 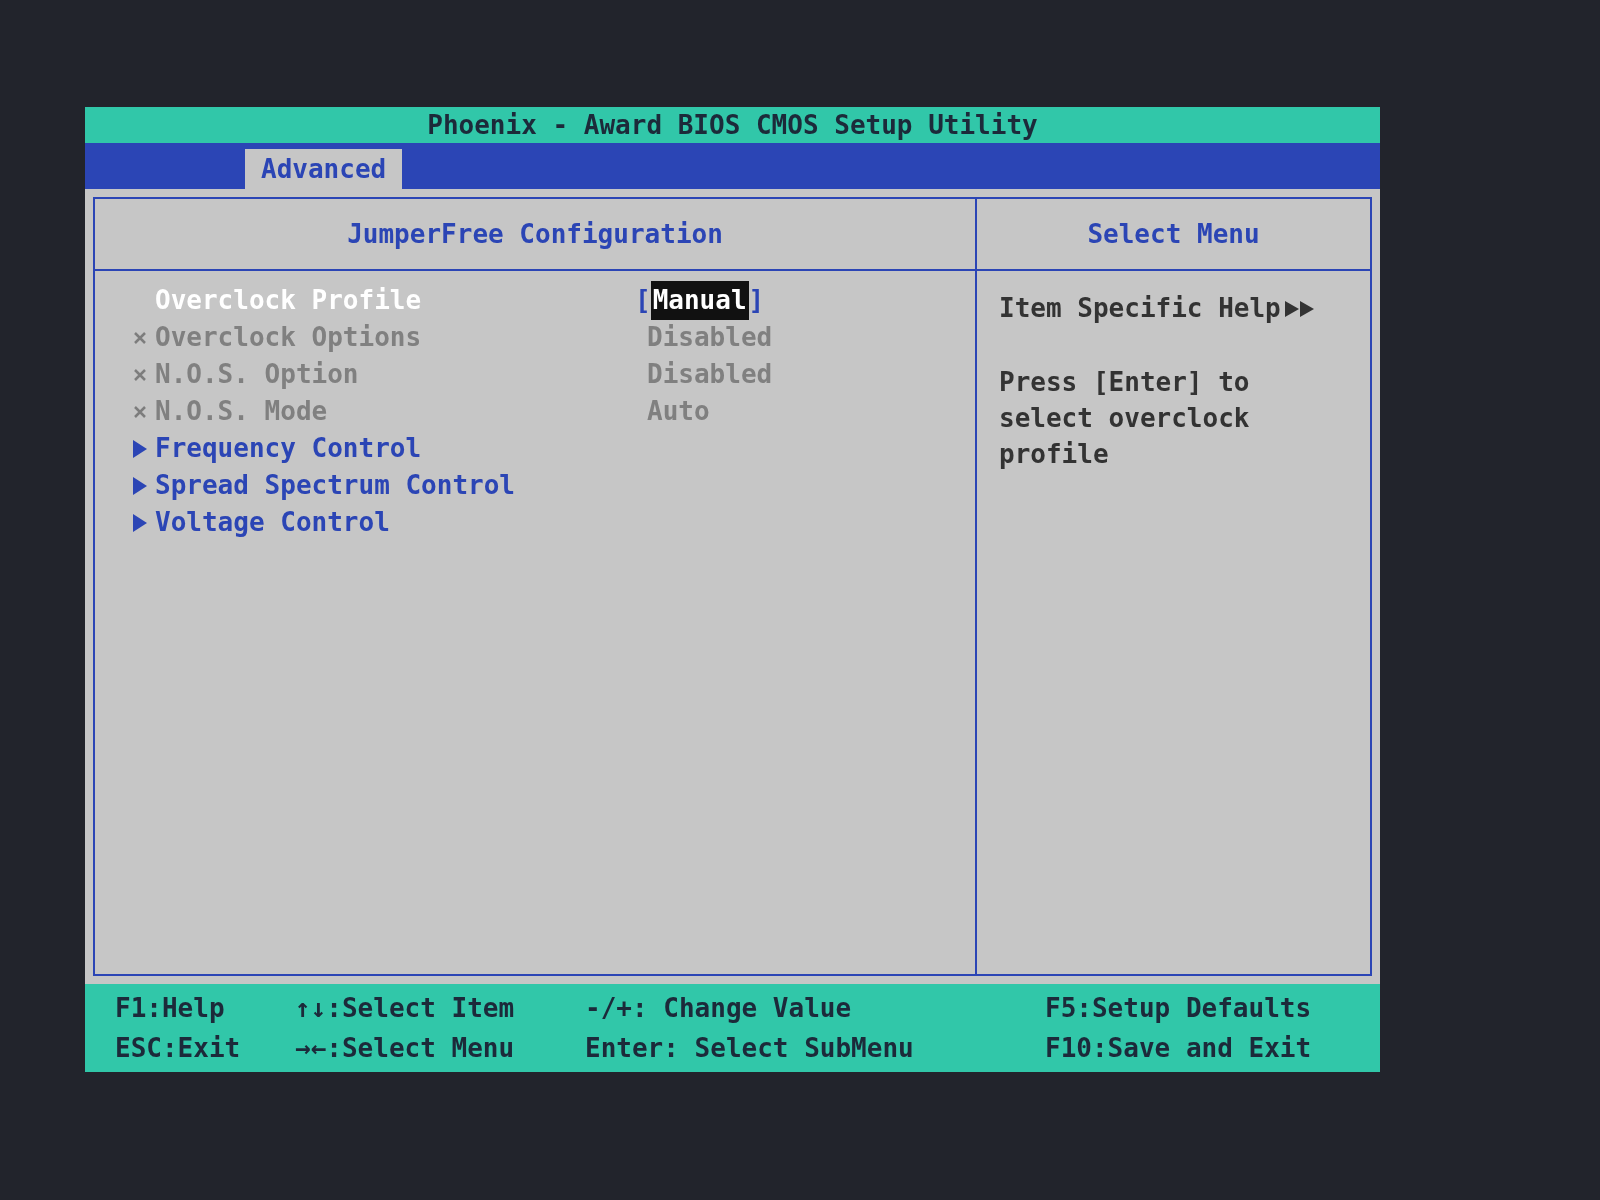 I want to click on key-hint: ↑↓:Select Item, so click(x=405, y=1008).